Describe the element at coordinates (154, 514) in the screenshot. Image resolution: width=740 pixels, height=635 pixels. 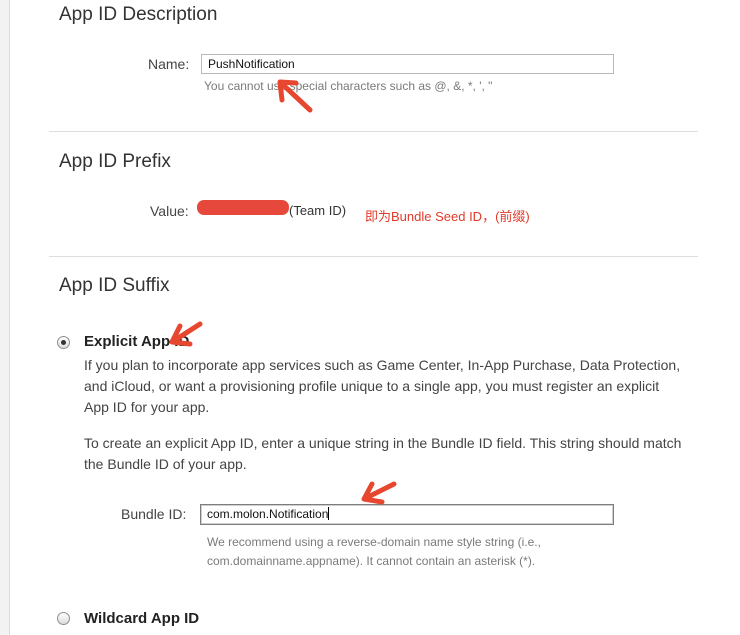
I see `bundle-id-label: Bundle ID:` at that location.